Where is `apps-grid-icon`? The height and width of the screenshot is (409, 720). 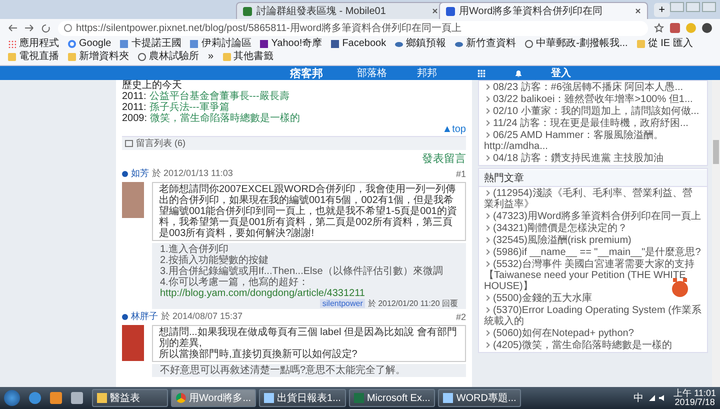
apps-grid-icon is located at coordinates (12, 44).